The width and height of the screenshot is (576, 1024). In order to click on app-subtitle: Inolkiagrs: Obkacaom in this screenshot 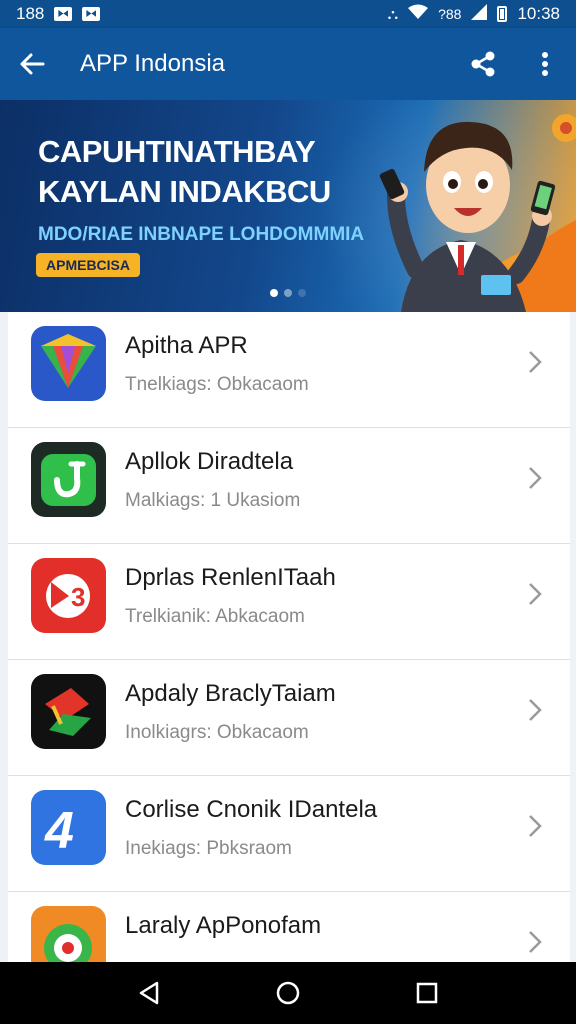, I will do `click(217, 732)`.